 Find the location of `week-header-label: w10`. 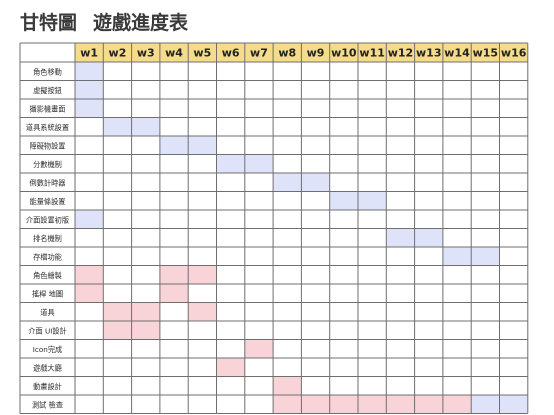

week-header-label: w10 is located at coordinates (344, 53).